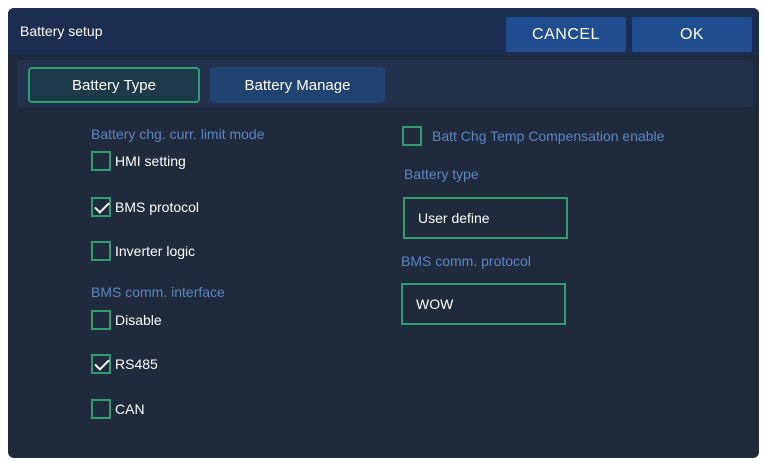 The height and width of the screenshot is (461, 763). I want to click on battery-type-label: Battery type, so click(441, 174).